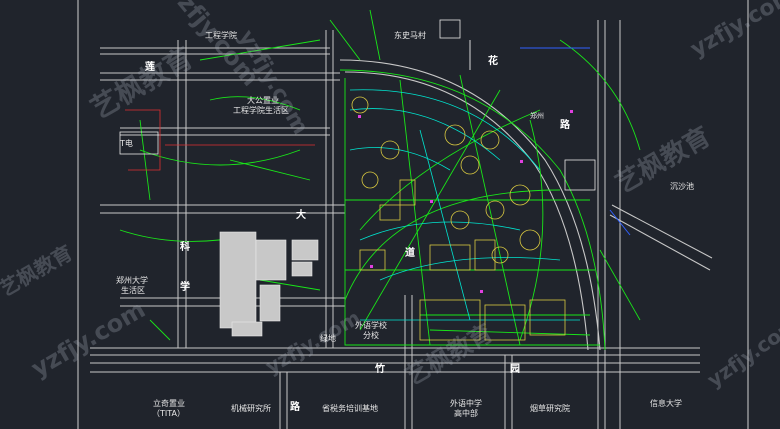 This screenshot has height=429, width=780. I want to click on label-liqi-1: 立奇置业, so click(169, 403).